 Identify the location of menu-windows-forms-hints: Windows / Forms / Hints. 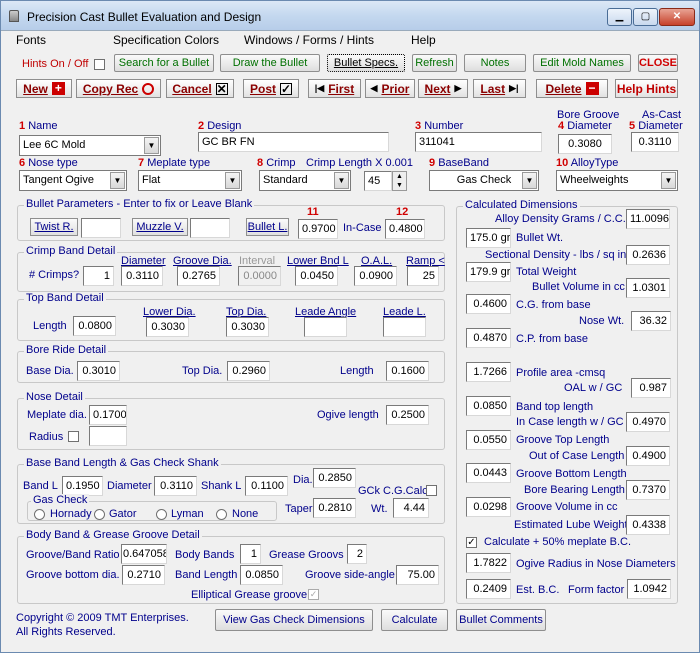
(309, 40).